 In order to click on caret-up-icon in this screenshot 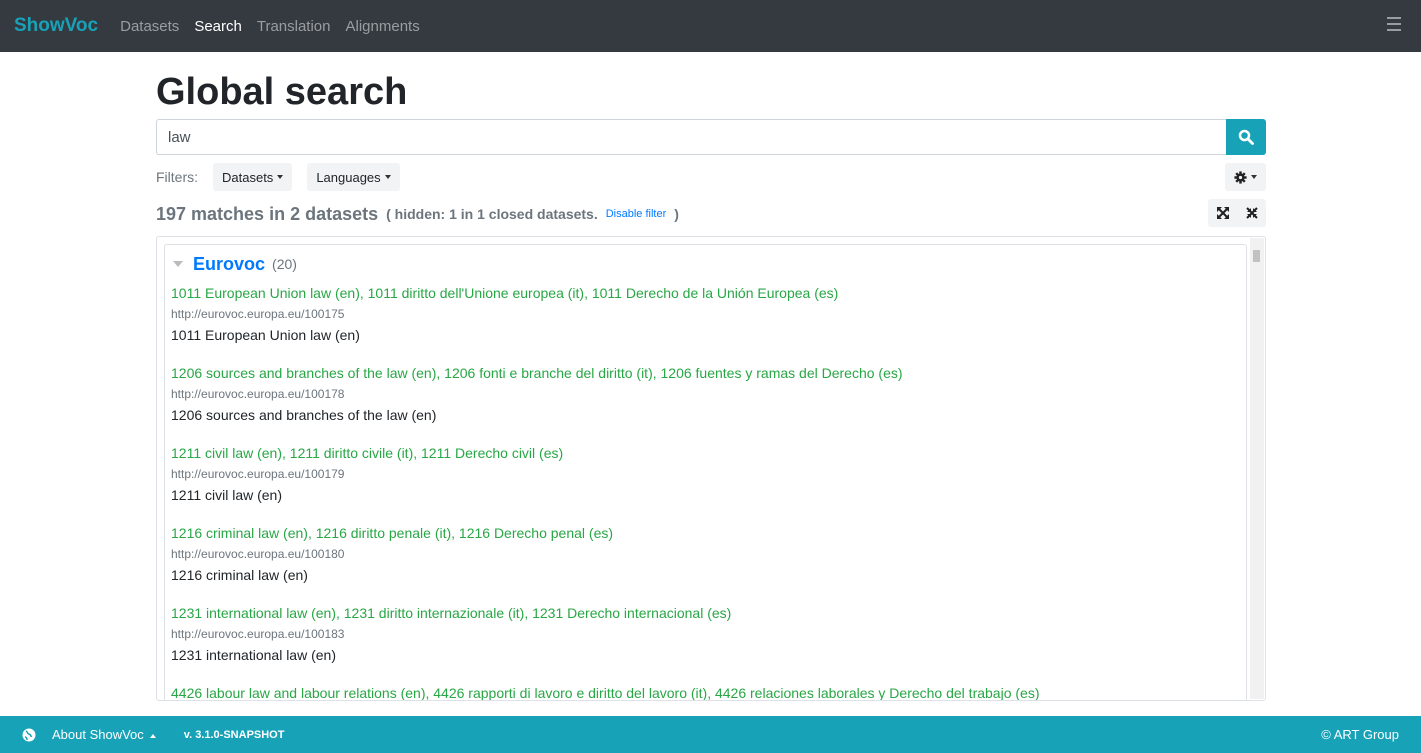, I will do `click(152, 735)`.